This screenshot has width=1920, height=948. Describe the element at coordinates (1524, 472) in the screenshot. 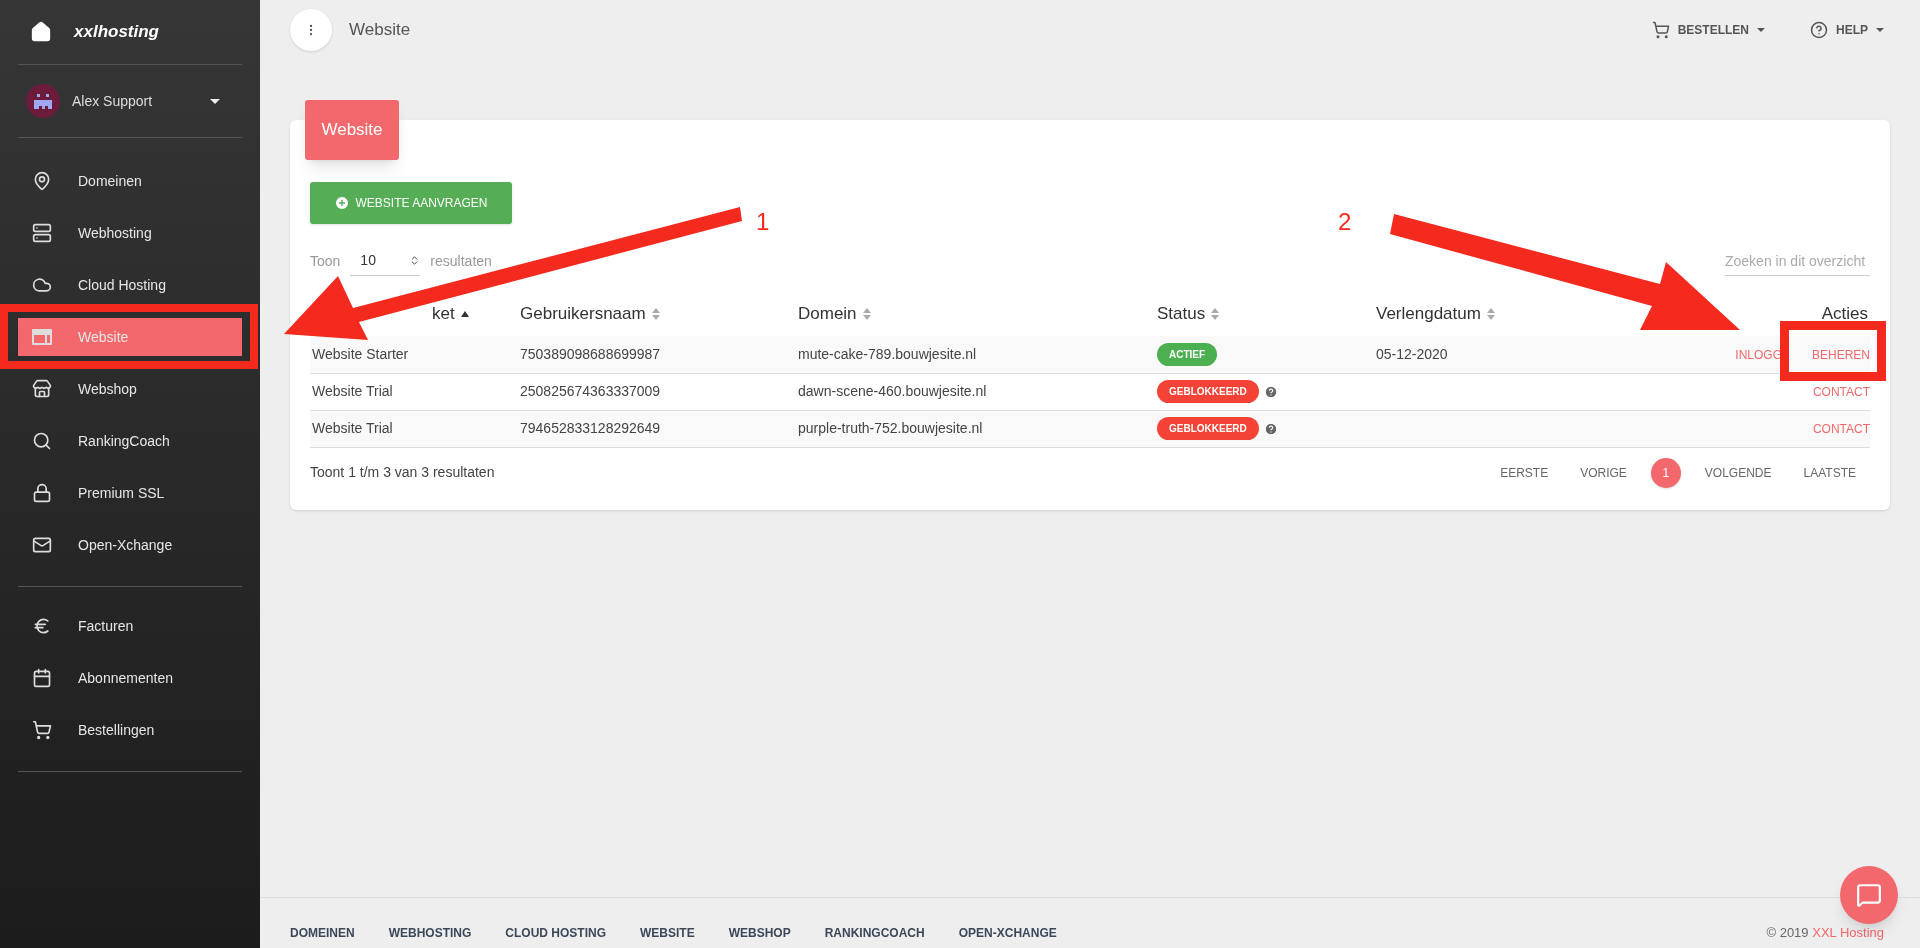

I see `pagination-button: EERSTE` at that location.